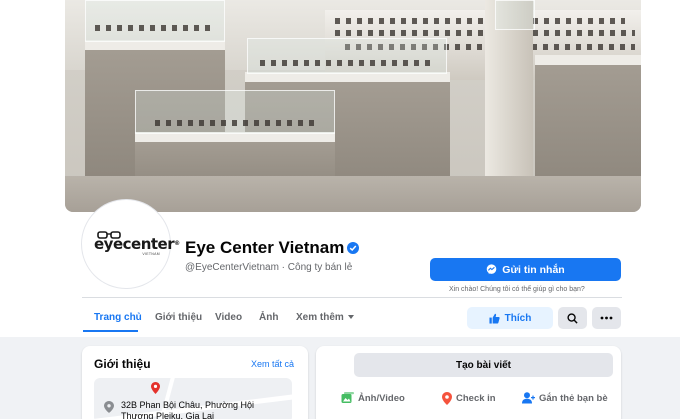  I want to click on tag-friends-action: Gắn thẻ bạn bè, so click(565, 398).